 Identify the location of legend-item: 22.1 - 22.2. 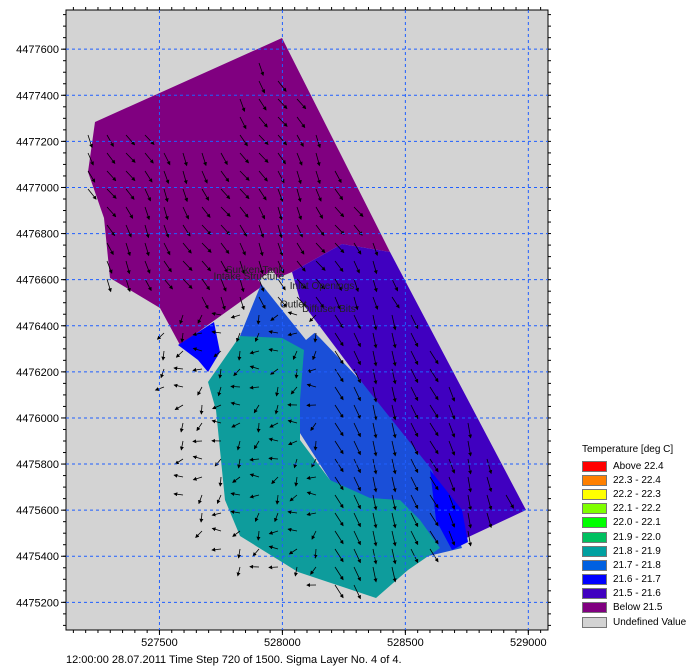
(639, 509).